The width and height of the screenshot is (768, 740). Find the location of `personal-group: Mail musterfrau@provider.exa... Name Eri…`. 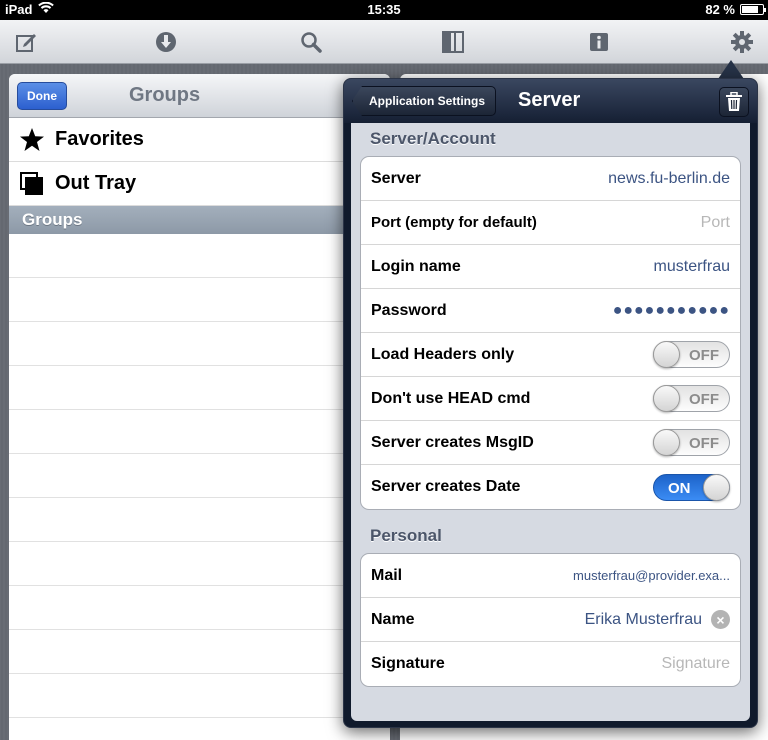

personal-group: Mail musterfrau@provider.exa... Name Eri… is located at coordinates (550, 620).